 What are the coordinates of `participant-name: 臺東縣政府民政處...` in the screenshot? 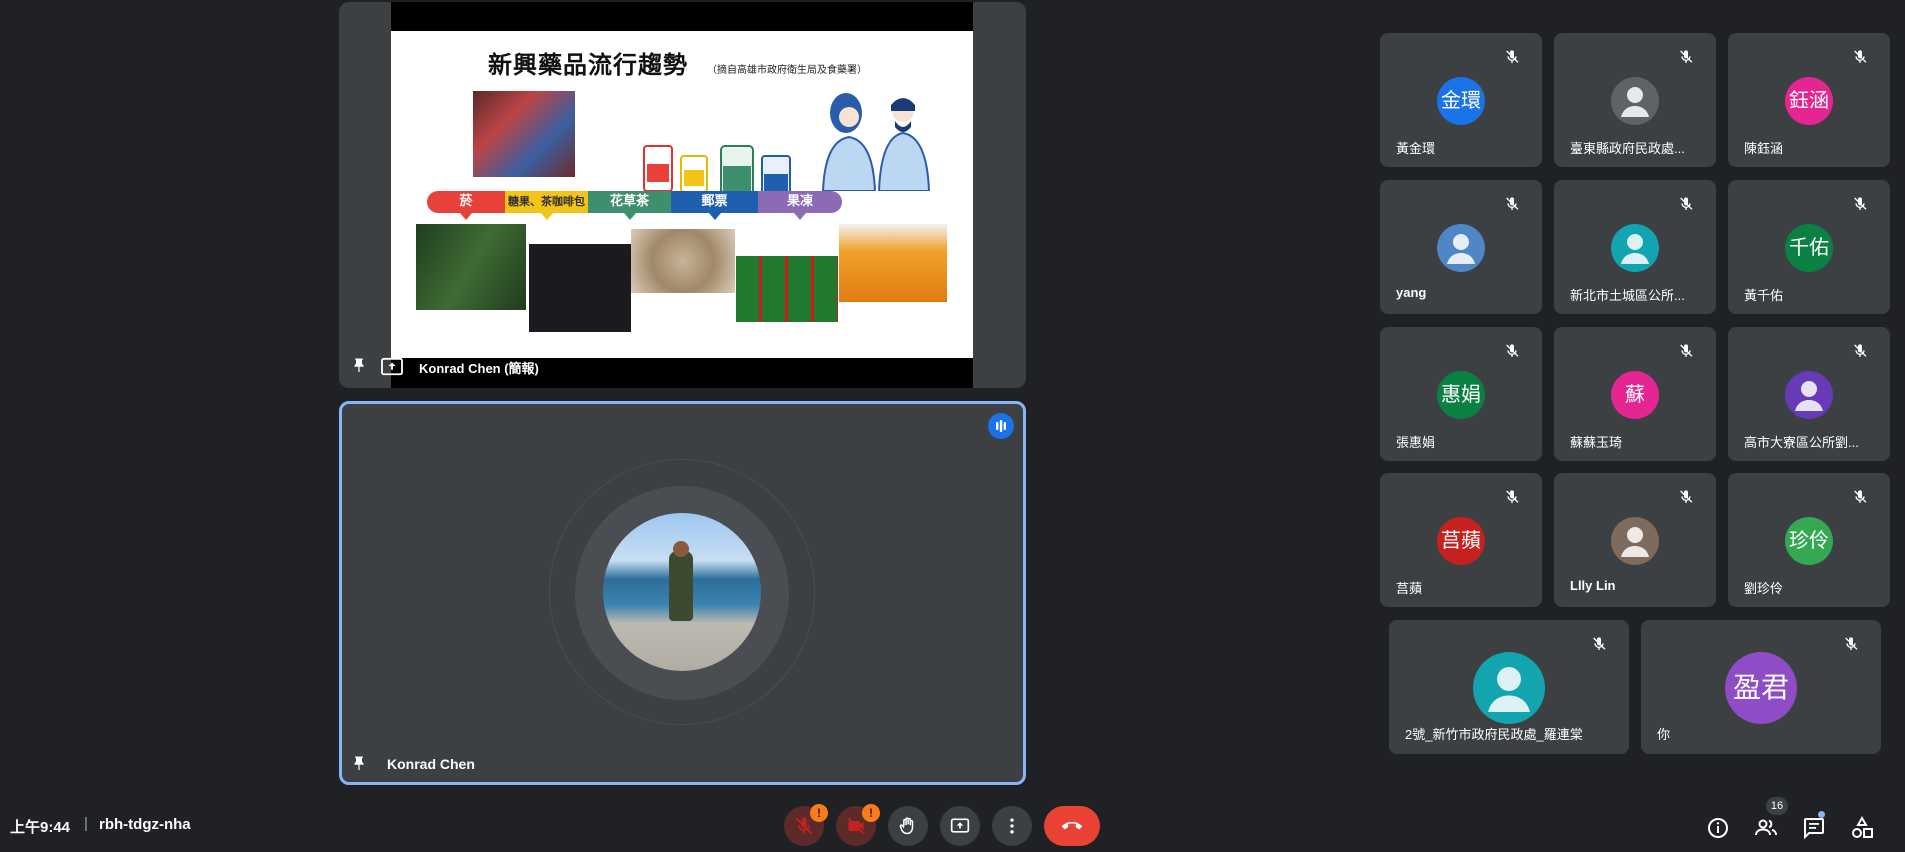 It's located at (1627, 148).